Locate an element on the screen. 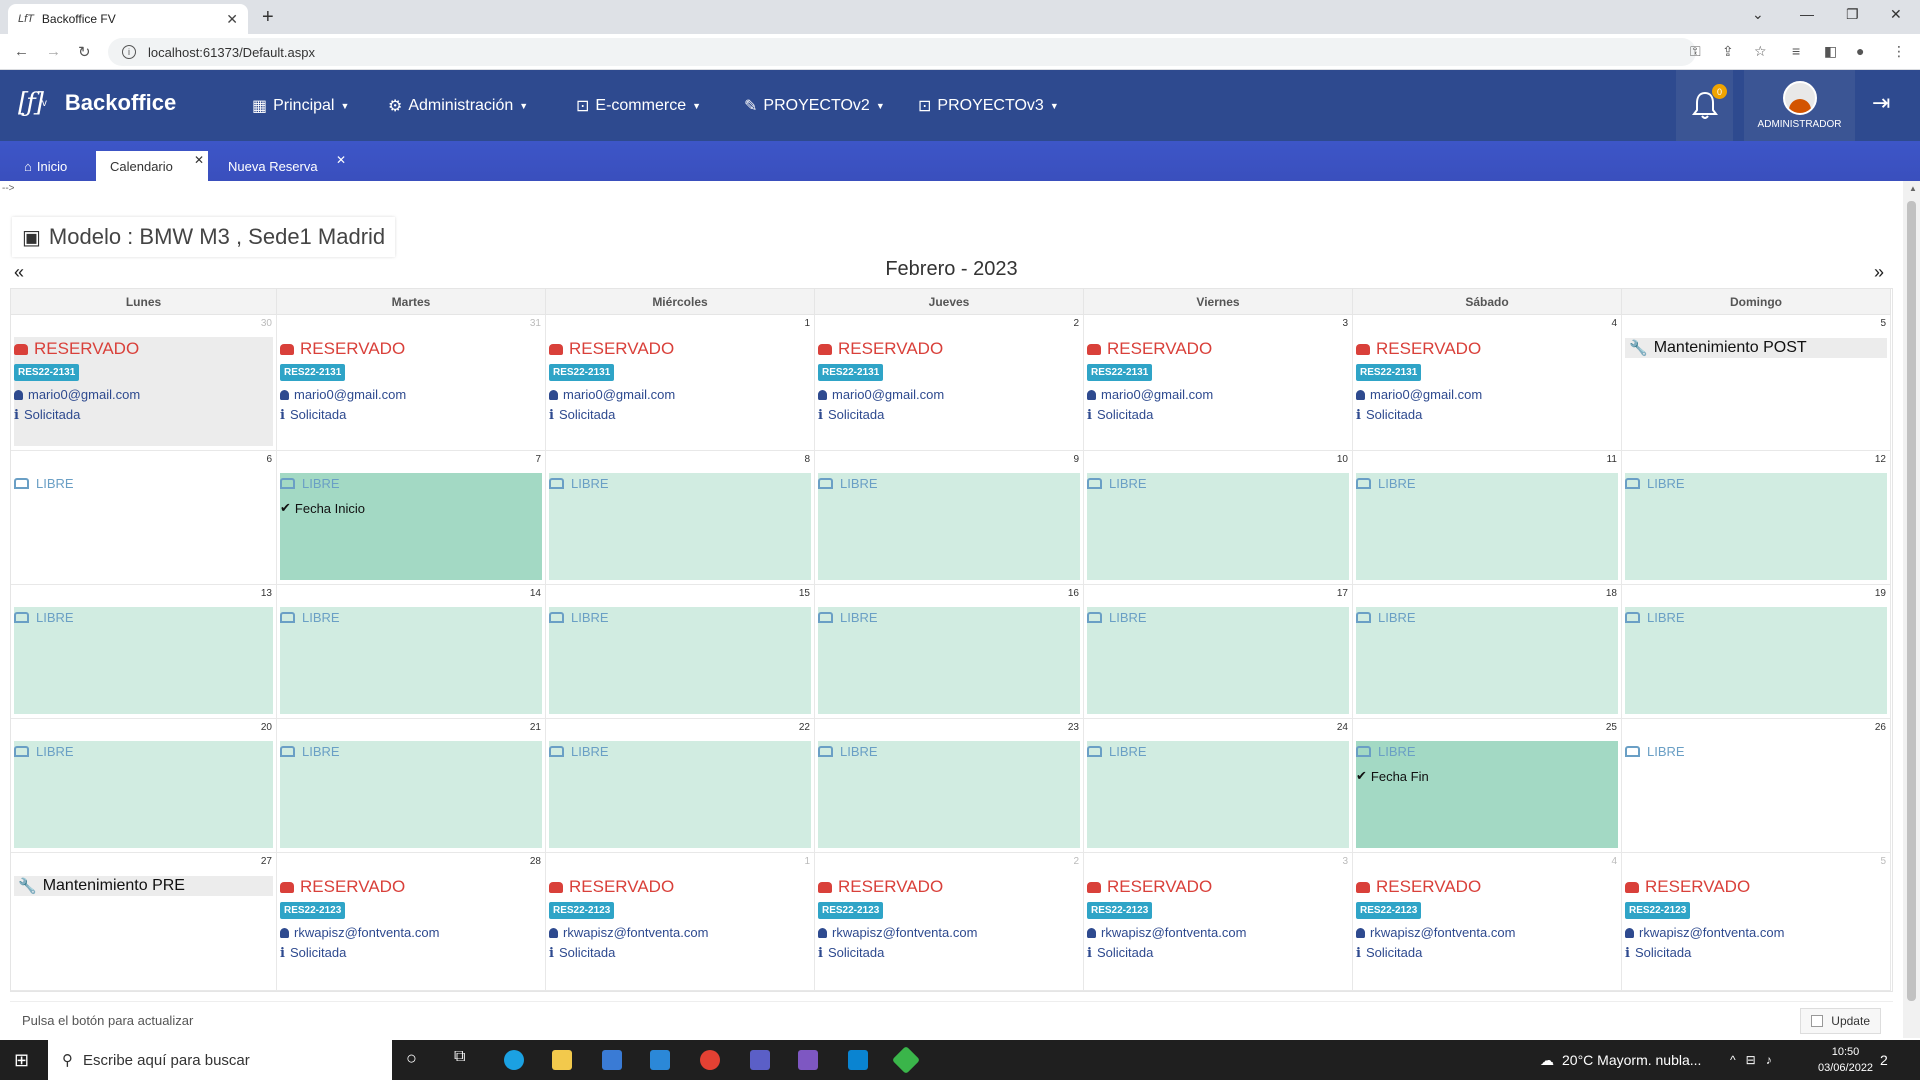 The width and height of the screenshot is (1920, 1080). libre-event: LIBRE ✔ Fecha Inicio is located at coordinates (411, 526).